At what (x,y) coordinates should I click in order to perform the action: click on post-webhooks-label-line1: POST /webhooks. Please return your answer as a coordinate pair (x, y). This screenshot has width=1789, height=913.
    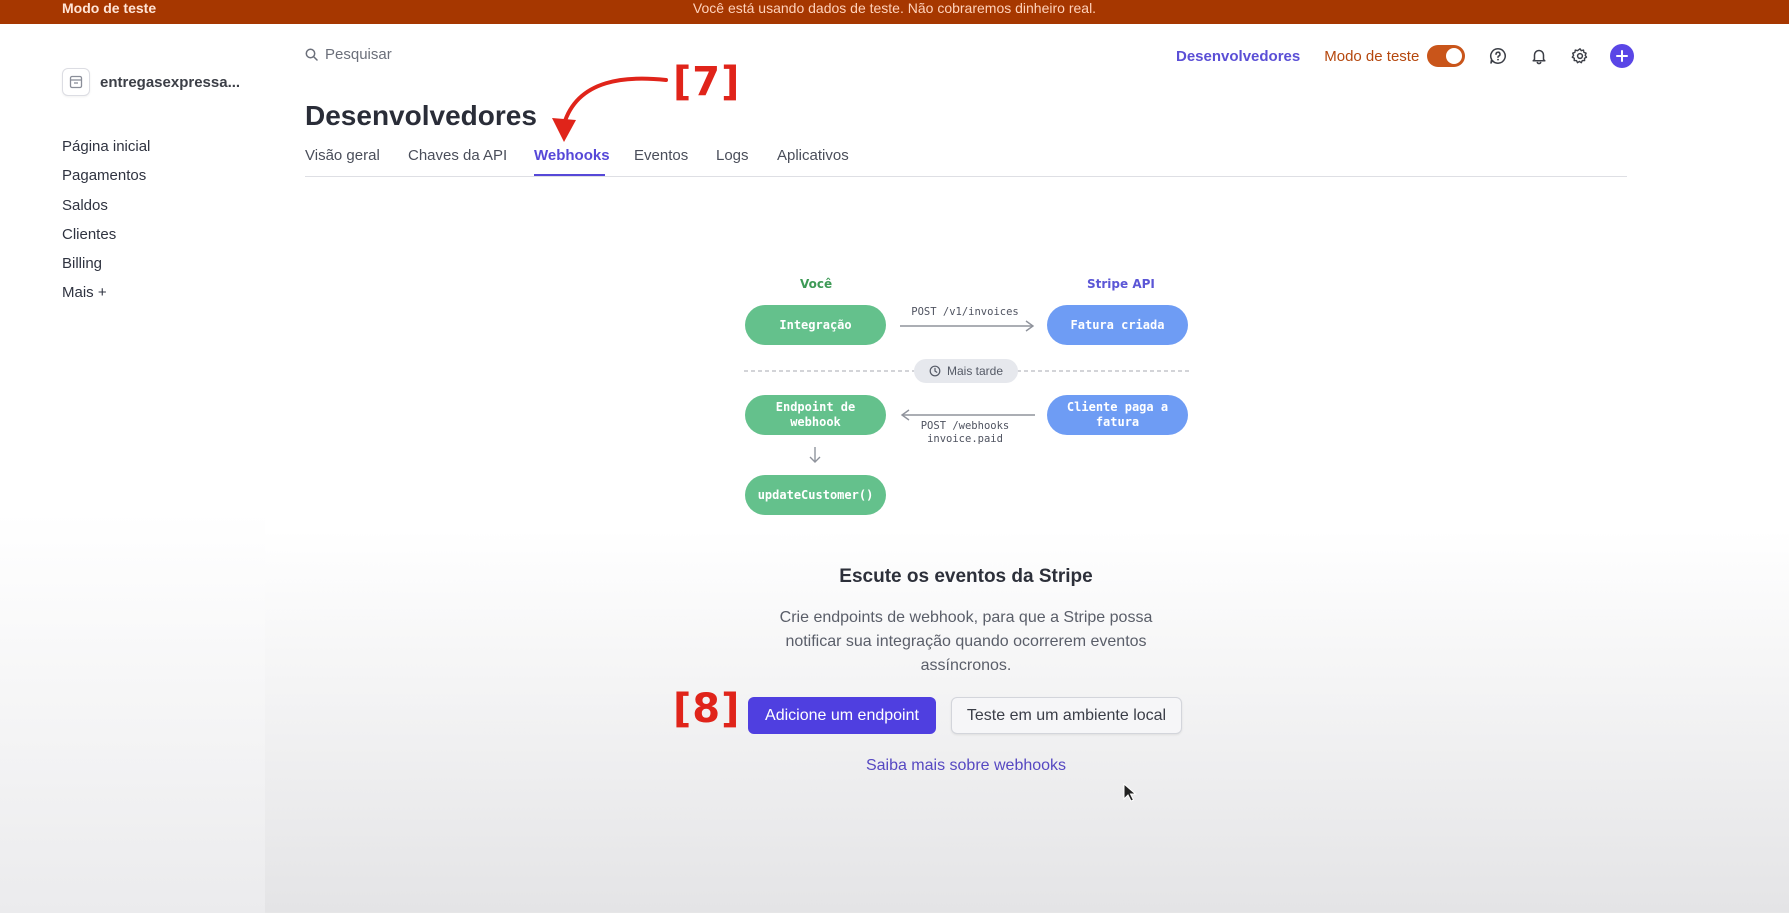
    Looking at the image, I should click on (965, 426).